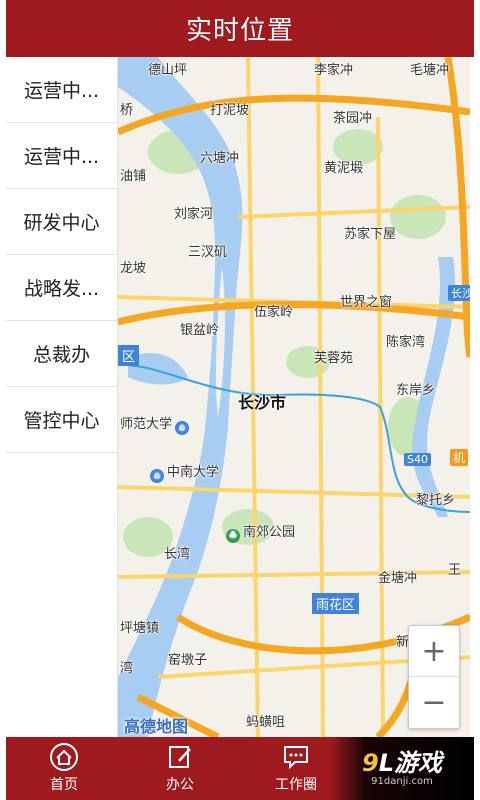 The image size is (480, 800). I want to click on site-watermark: 9L游戏 91danji.com, so click(402, 768).